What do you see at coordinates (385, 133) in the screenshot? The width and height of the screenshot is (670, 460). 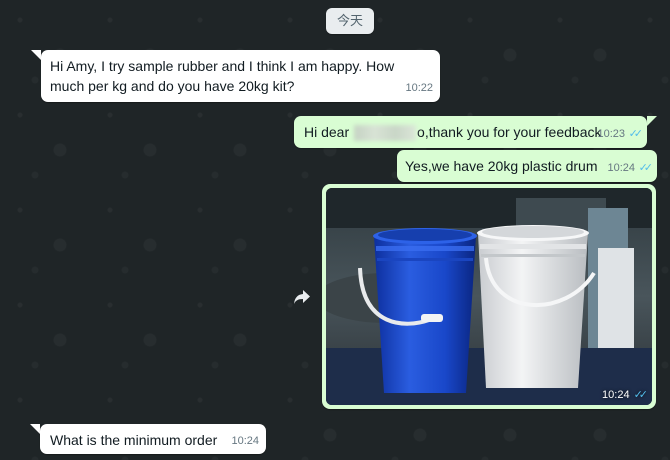 I see `redacted-name` at bounding box center [385, 133].